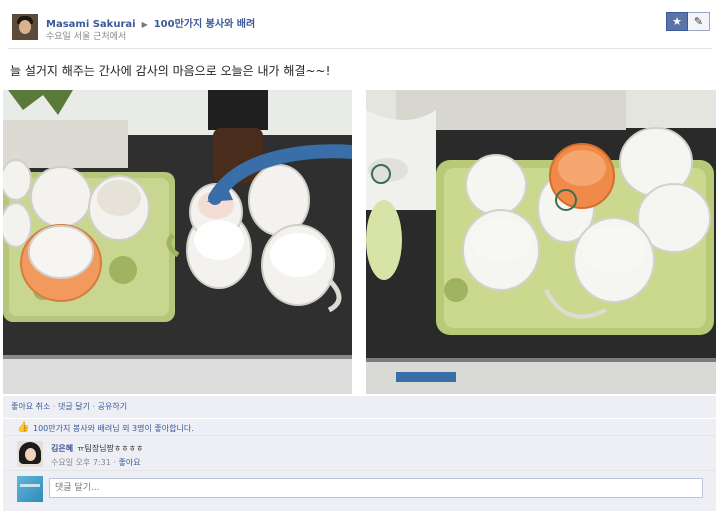 This screenshot has width=720, height=511. I want to click on group-name-link: 100만가지 봉사와 배려, so click(204, 24).